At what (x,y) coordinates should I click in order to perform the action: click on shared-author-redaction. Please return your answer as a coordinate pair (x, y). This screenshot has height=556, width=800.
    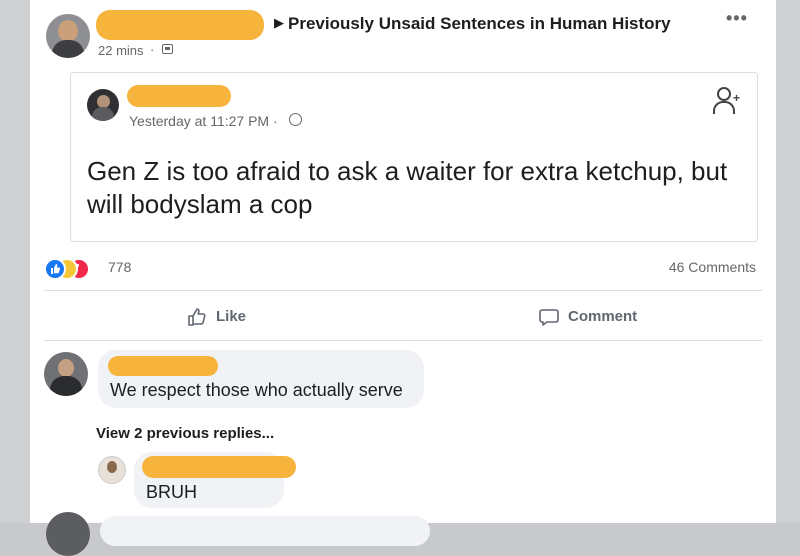
    Looking at the image, I should click on (179, 96).